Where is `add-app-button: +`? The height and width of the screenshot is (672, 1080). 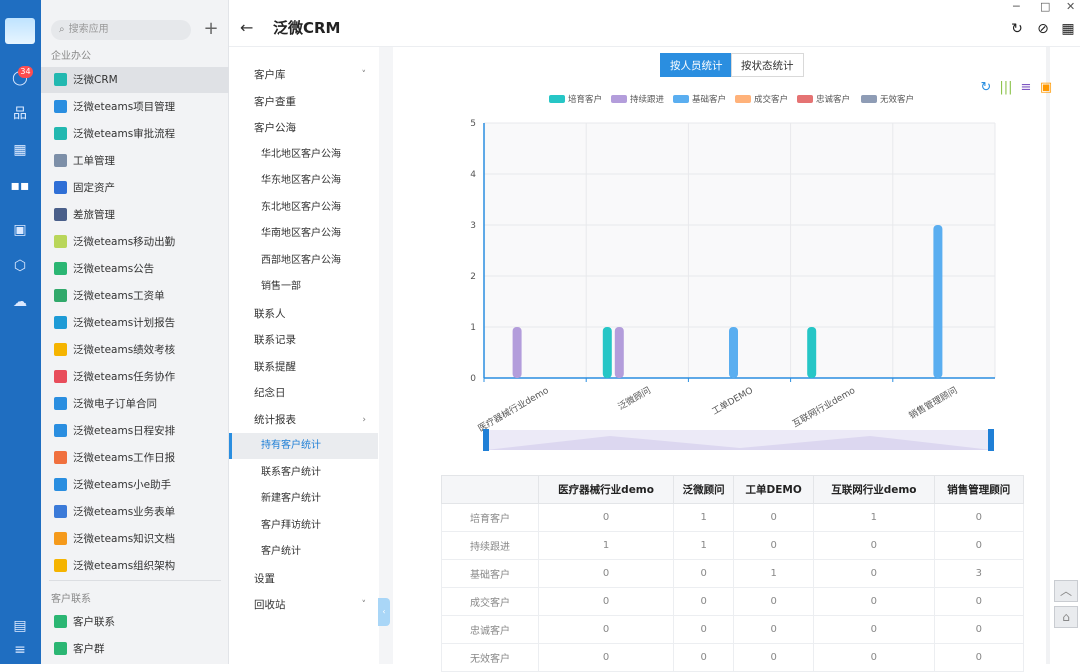
add-app-button: + is located at coordinates (211, 29).